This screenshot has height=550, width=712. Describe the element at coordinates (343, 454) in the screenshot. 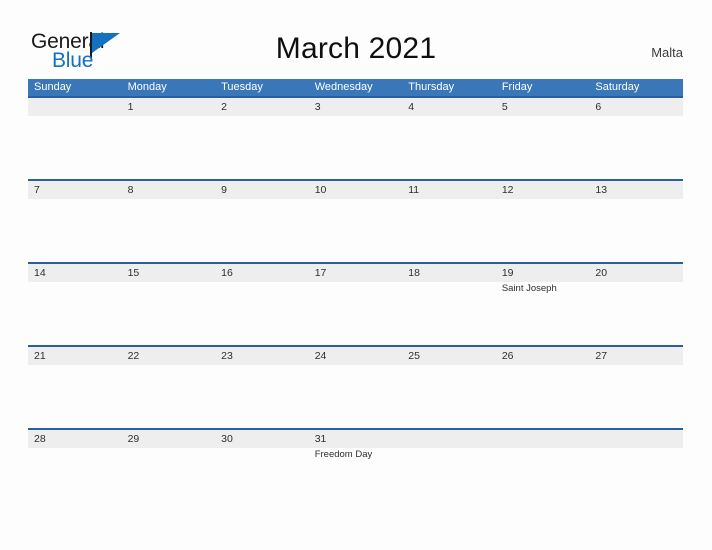

I see `day-event-freedom-day: Freedom Day` at that location.